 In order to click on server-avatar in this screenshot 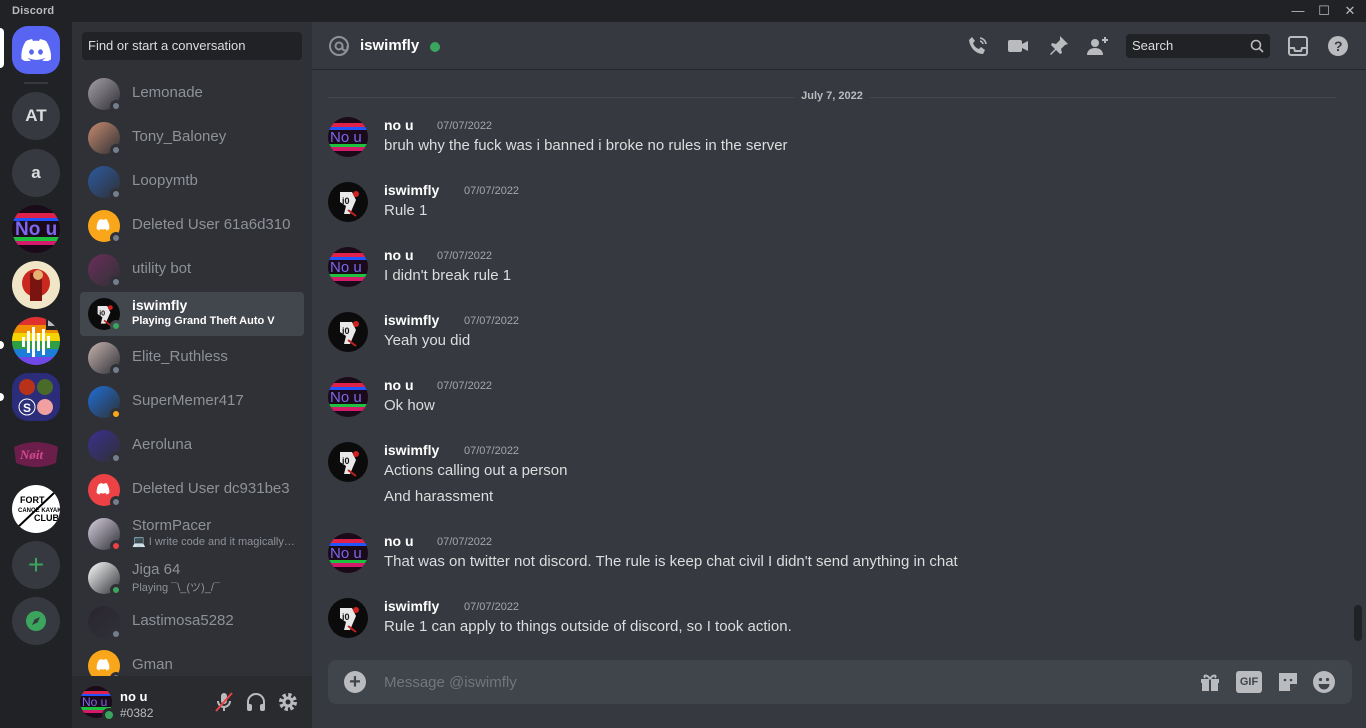, I will do `click(36, 285)`.